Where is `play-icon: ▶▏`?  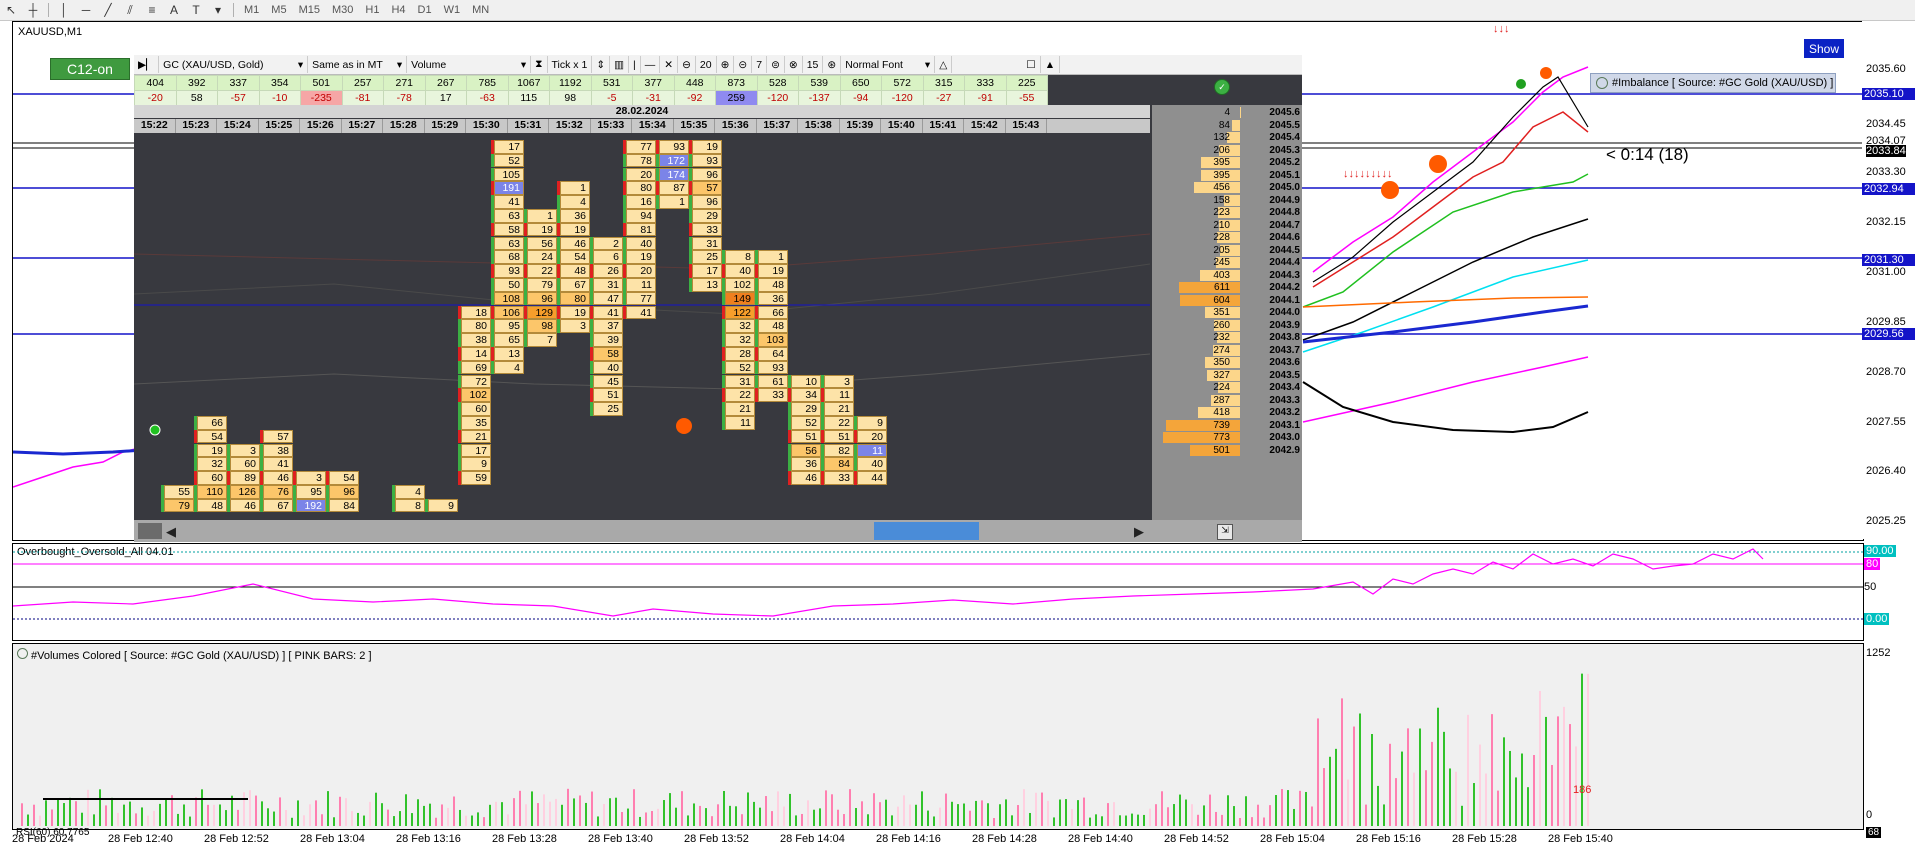 play-icon: ▶▏ is located at coordinates (147, 64).